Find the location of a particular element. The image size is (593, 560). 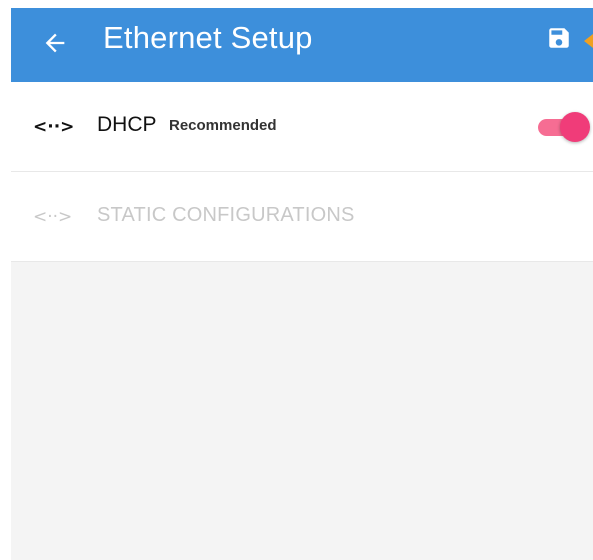

save-button is located at coordinates (559, 40).